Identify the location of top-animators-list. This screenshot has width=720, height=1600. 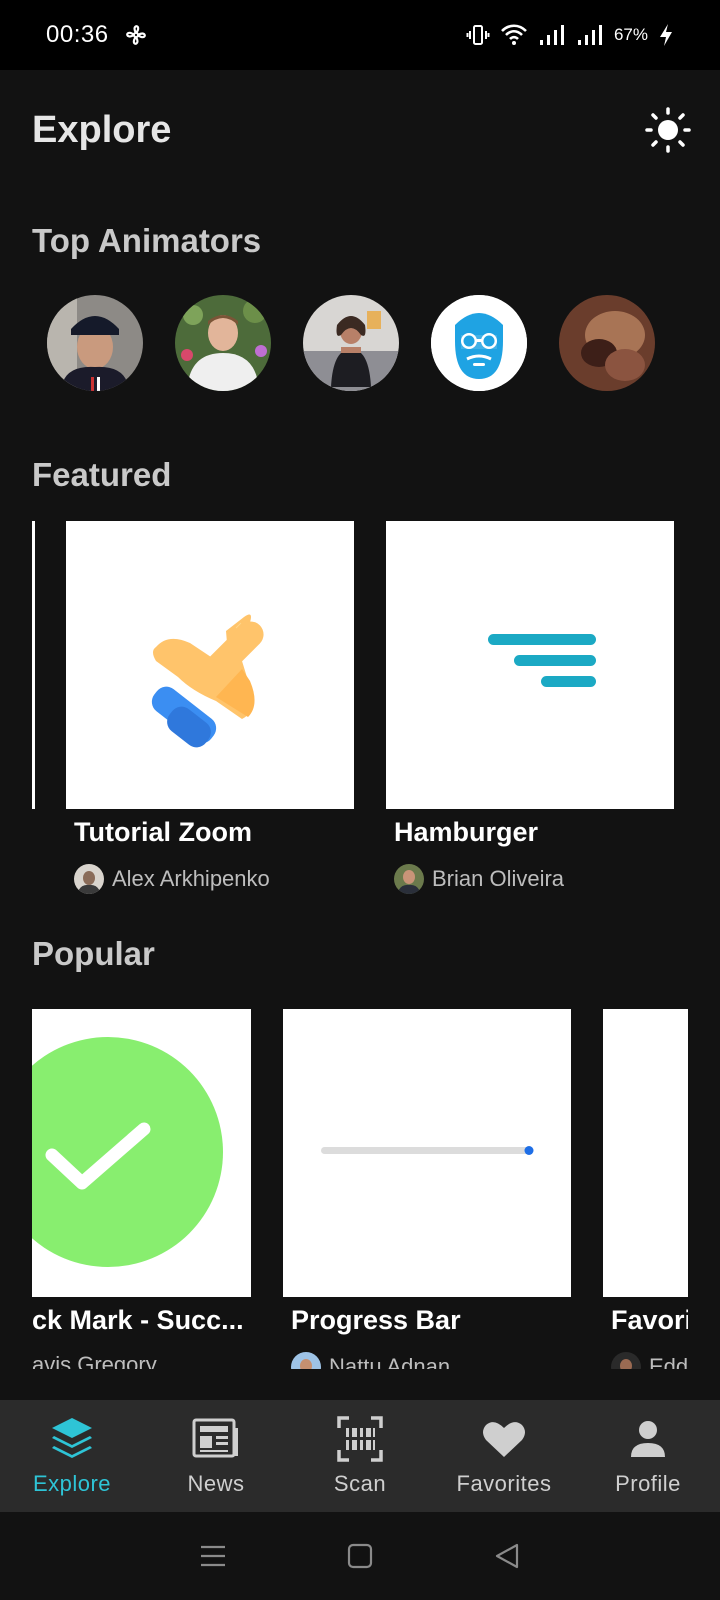
(351, 343).